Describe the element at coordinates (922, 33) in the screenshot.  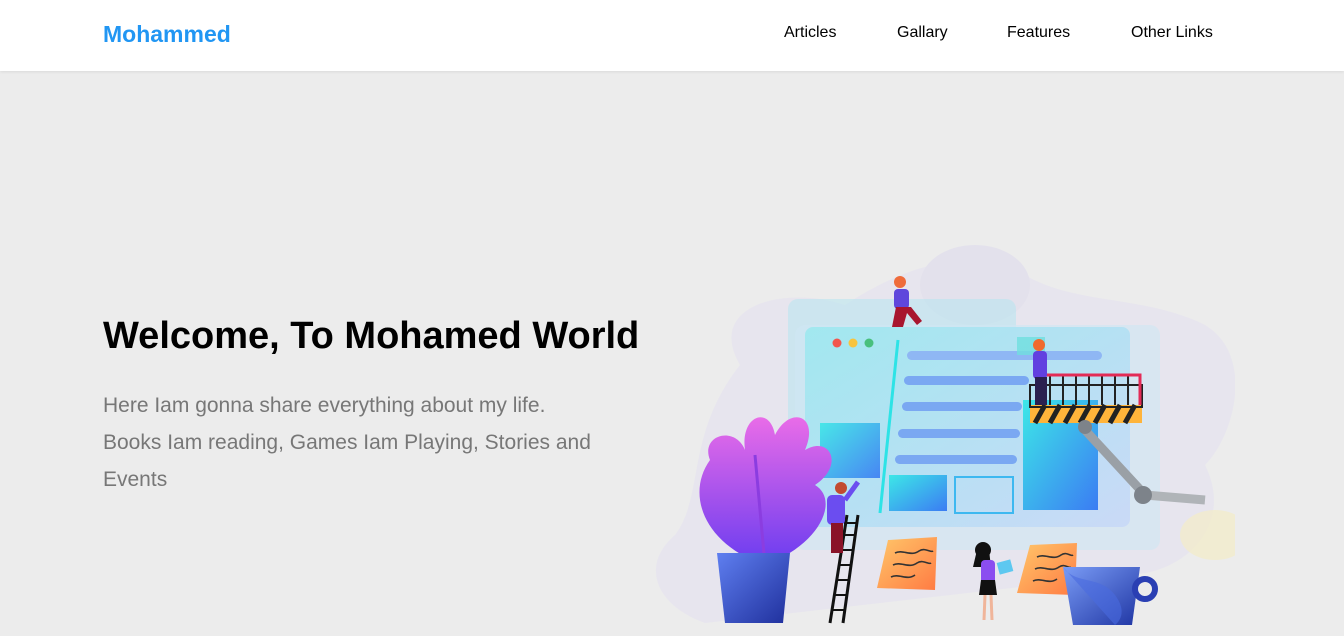
I see `nav-link-gallary: Gallary` at that location.